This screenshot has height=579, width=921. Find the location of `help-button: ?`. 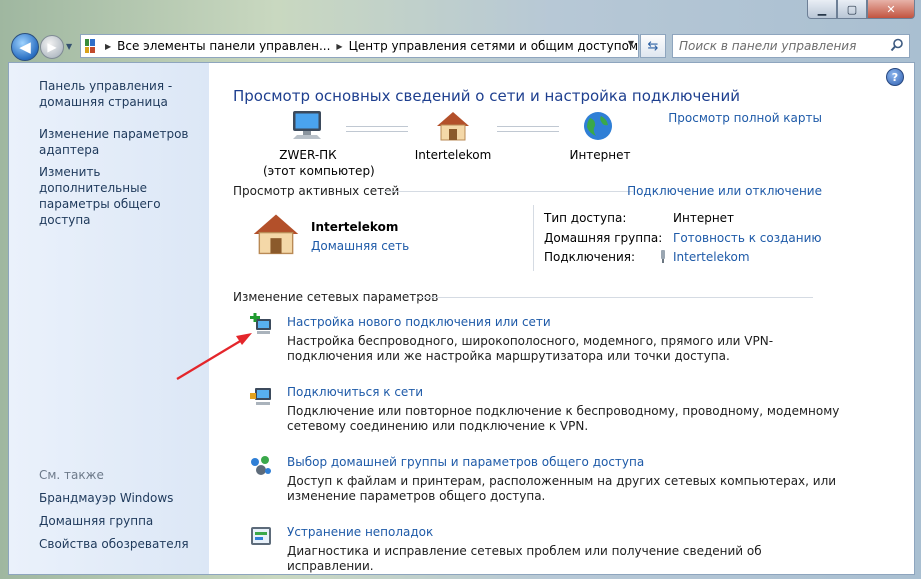

help-button: ? is located at coordinates (895, 77).